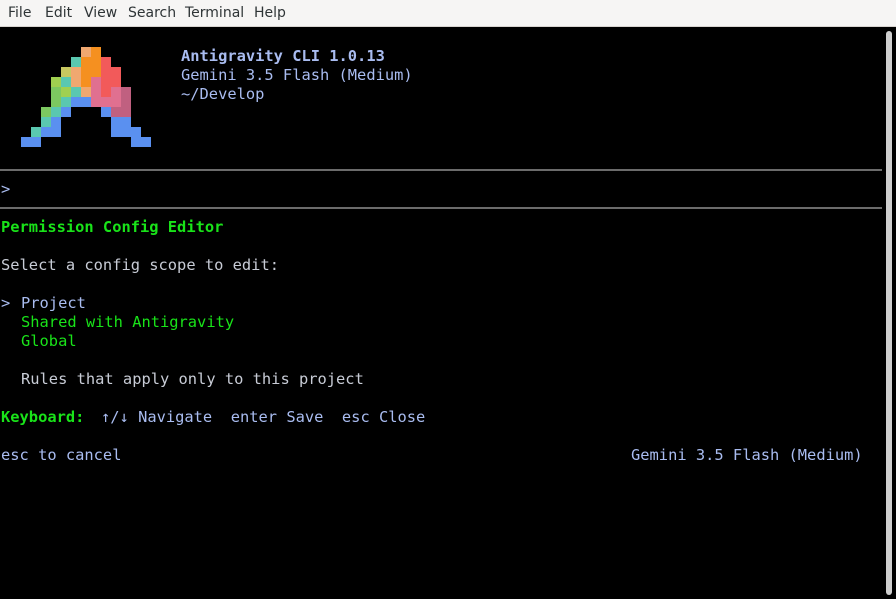 This screenshot has height=599, width=896. Describe the element at coordinates (297, 75) in the screenshot. I see `model-name: Gemini 3.5 Flash (Medium)` at that location.